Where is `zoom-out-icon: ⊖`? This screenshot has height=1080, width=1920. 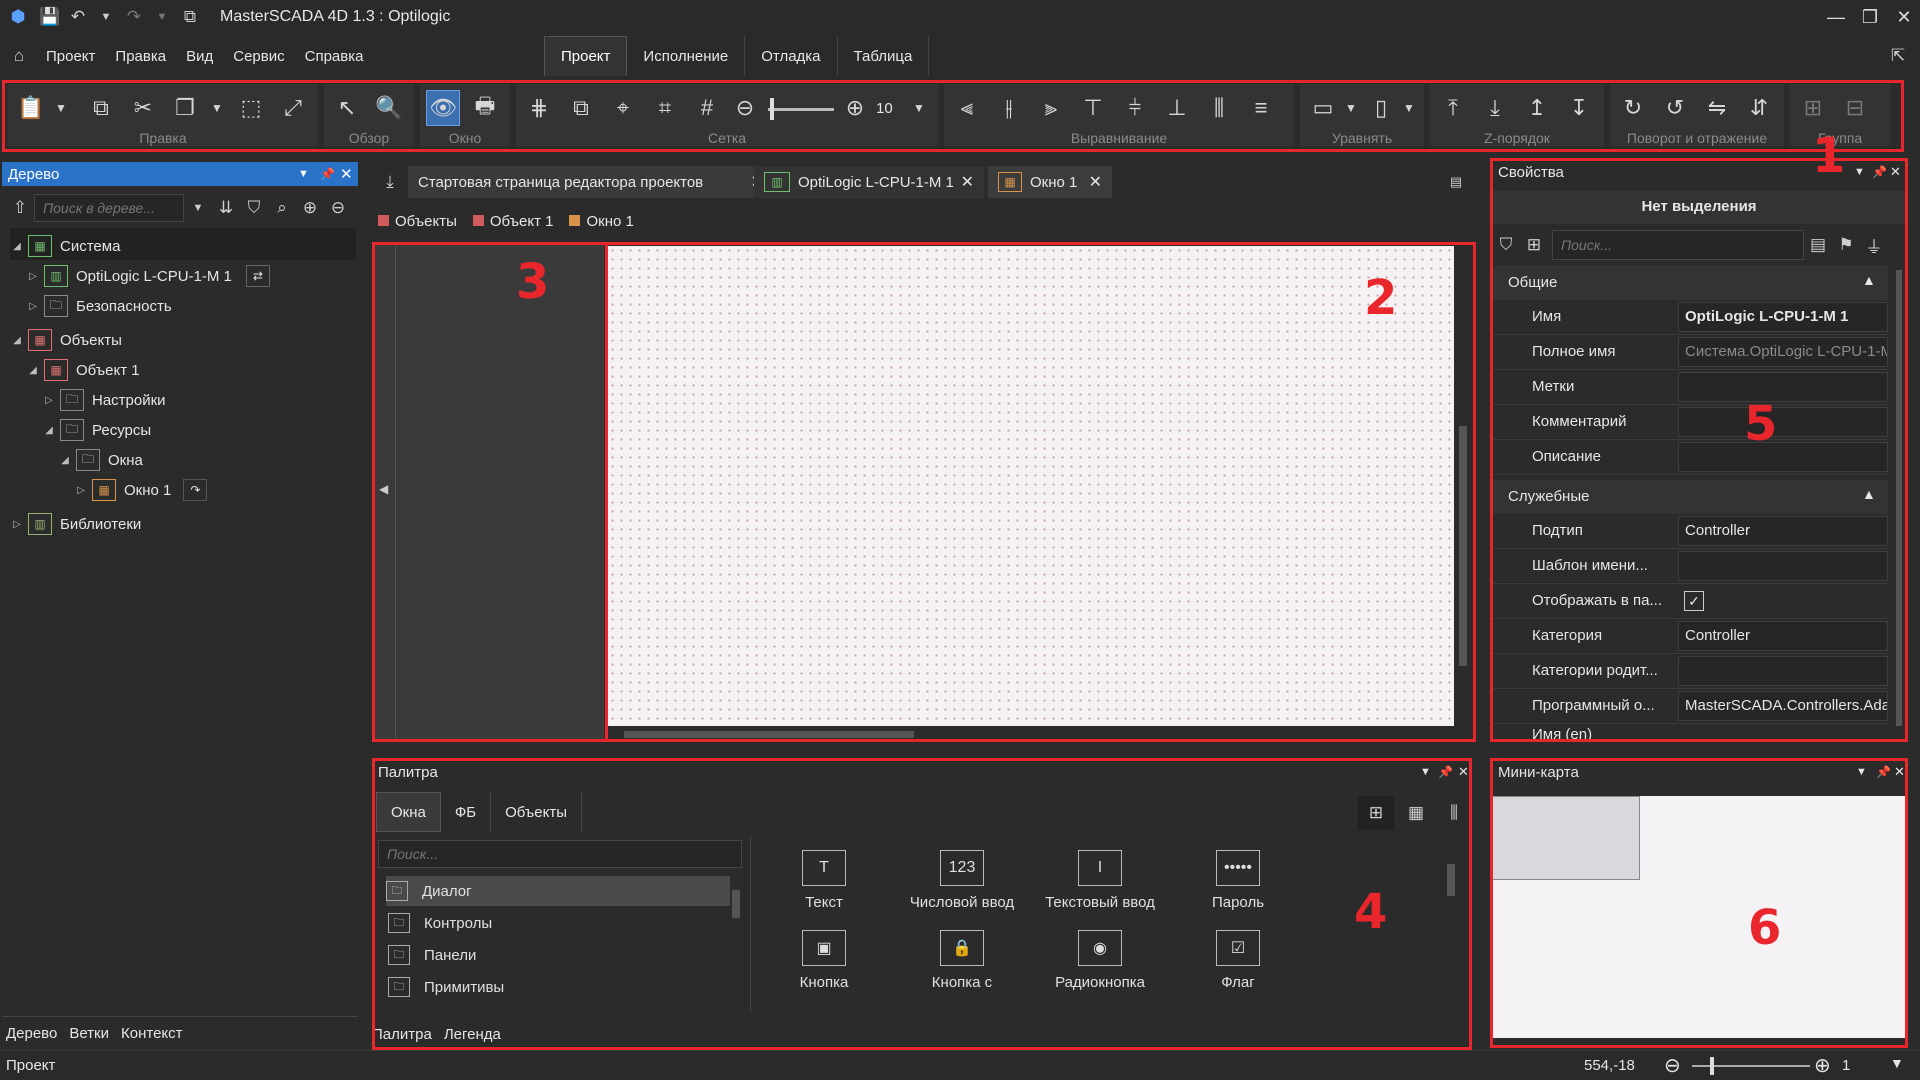
zoom-out-icon: ⊖ is located at coordinates (338, 208).